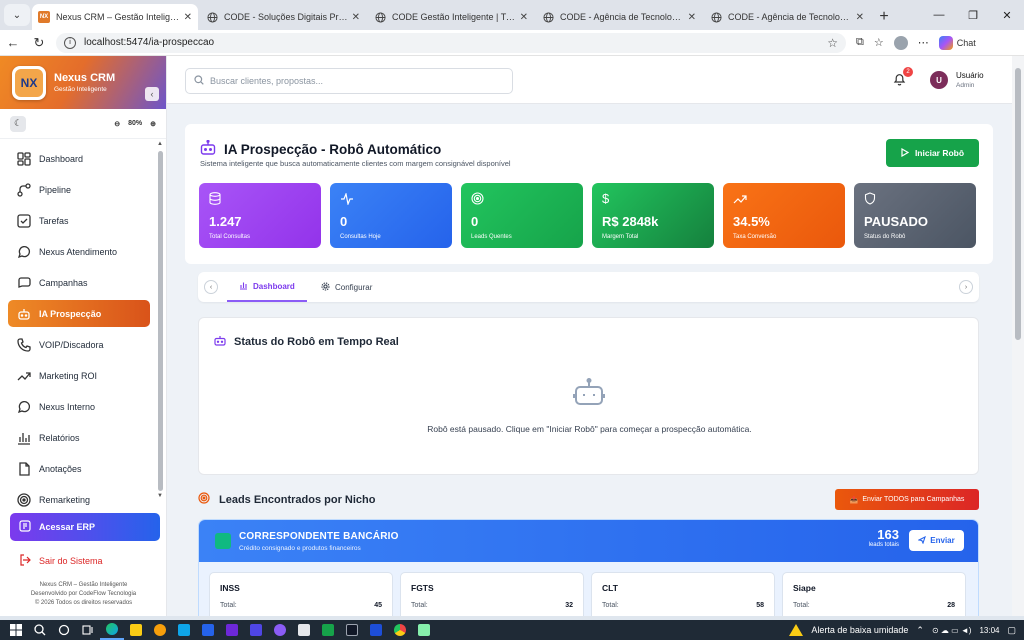 The height and width of the screenshot is (640, 1024). I want to click on sidebar-item-relatorios: Relatórios, so click(79, 437).